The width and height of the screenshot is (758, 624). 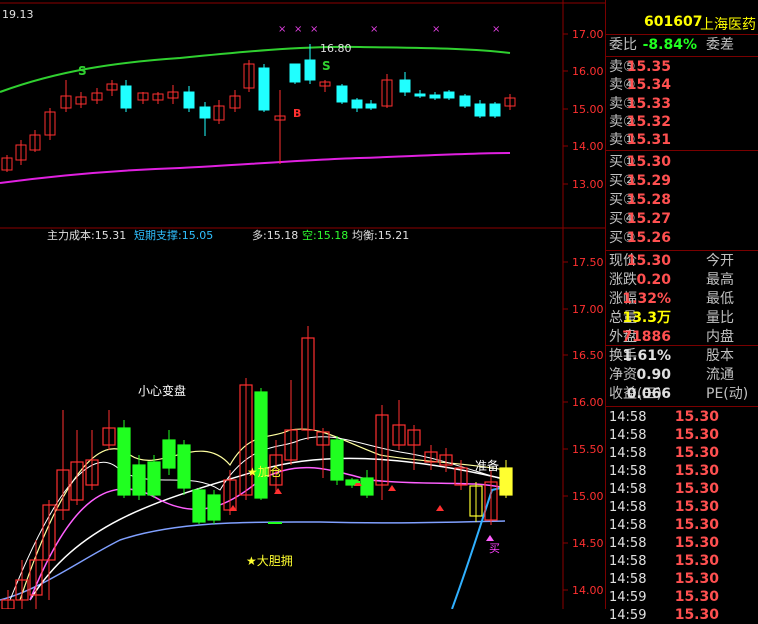 I want to click on stat2-row-label2: 流通, so click(x=720, y=375).